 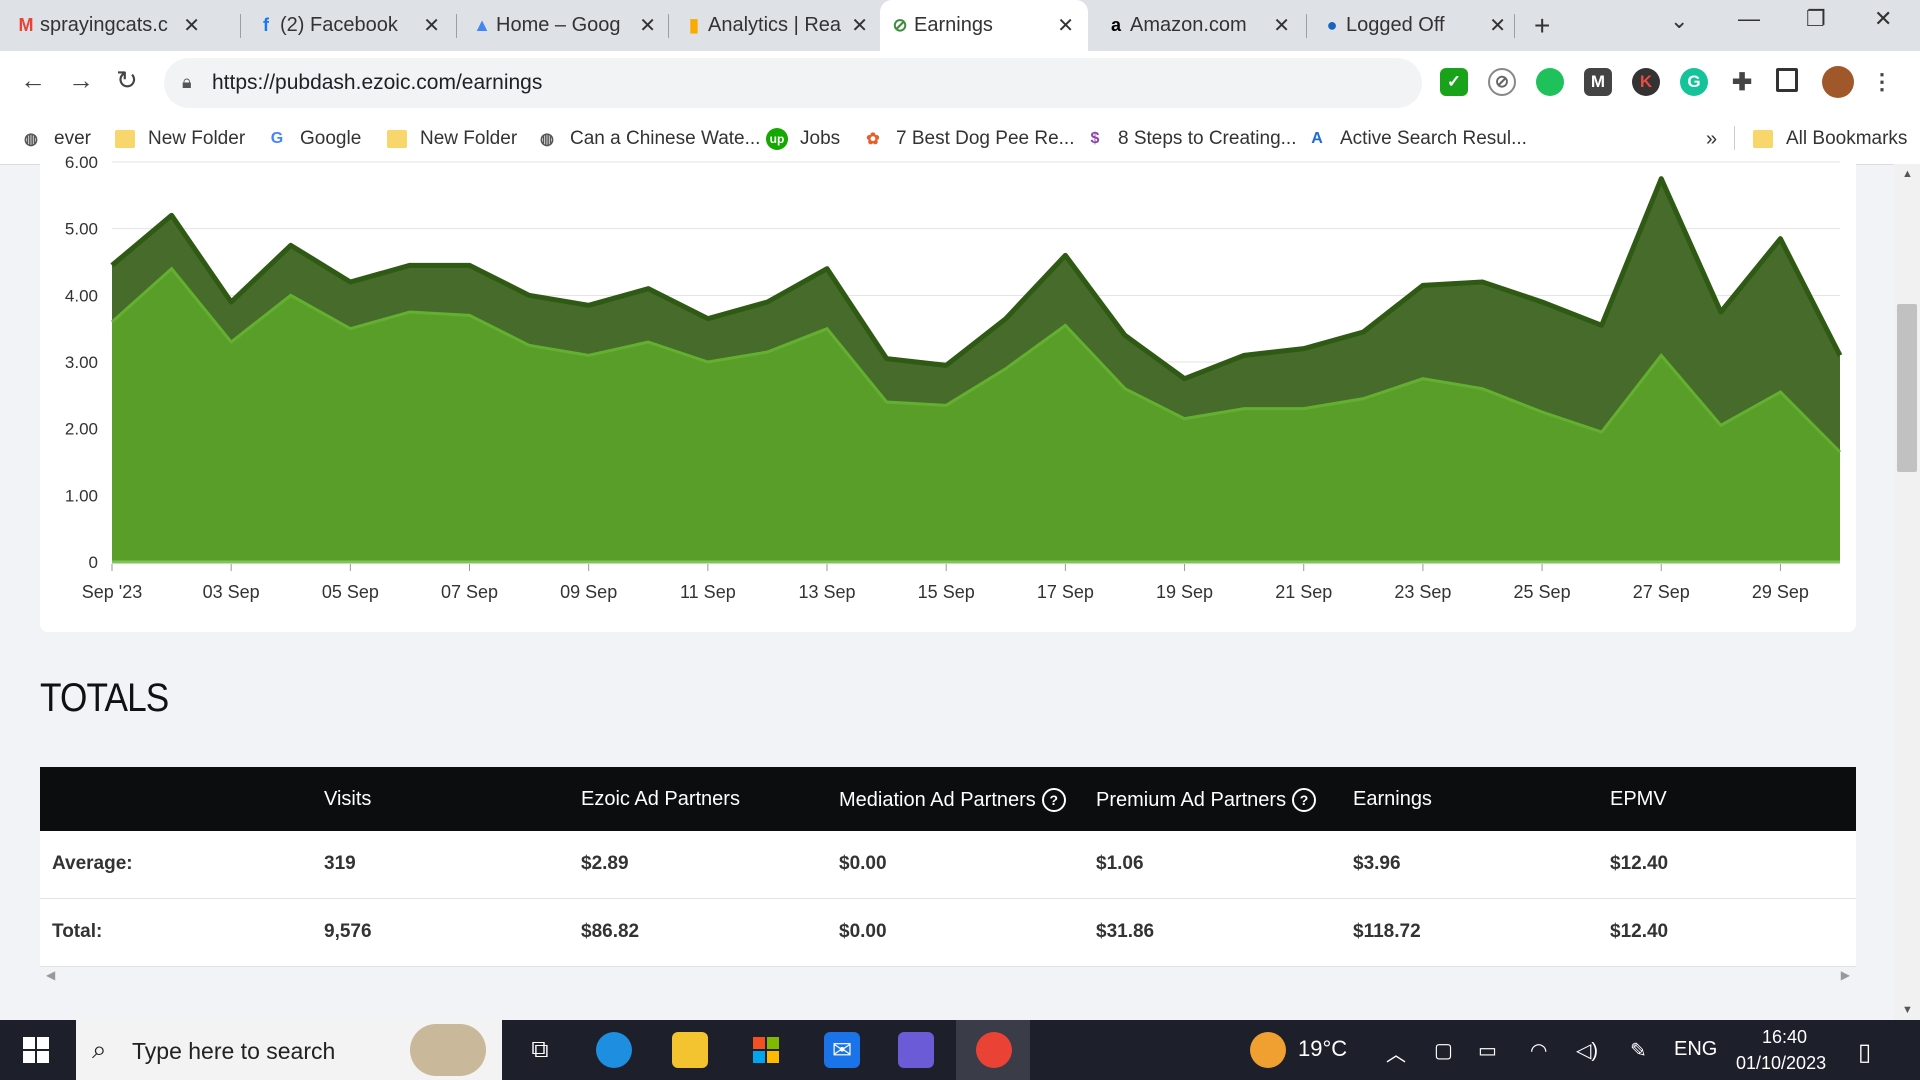 What do you see at coordinates (1396, 1052) in the screenshot?
I see `tray-chevron-icon: ︿` at bounding box center [1396, 1052].